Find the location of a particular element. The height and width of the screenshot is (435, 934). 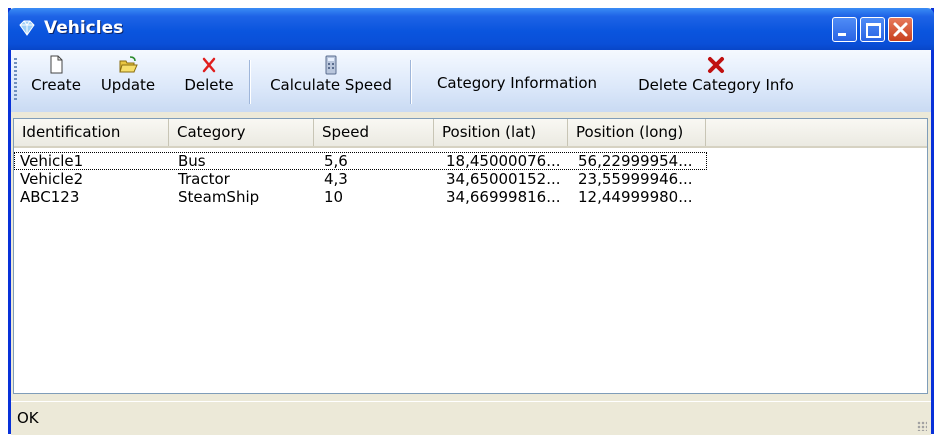

category-information-label: Category Information is located at coordinates (517, 83).